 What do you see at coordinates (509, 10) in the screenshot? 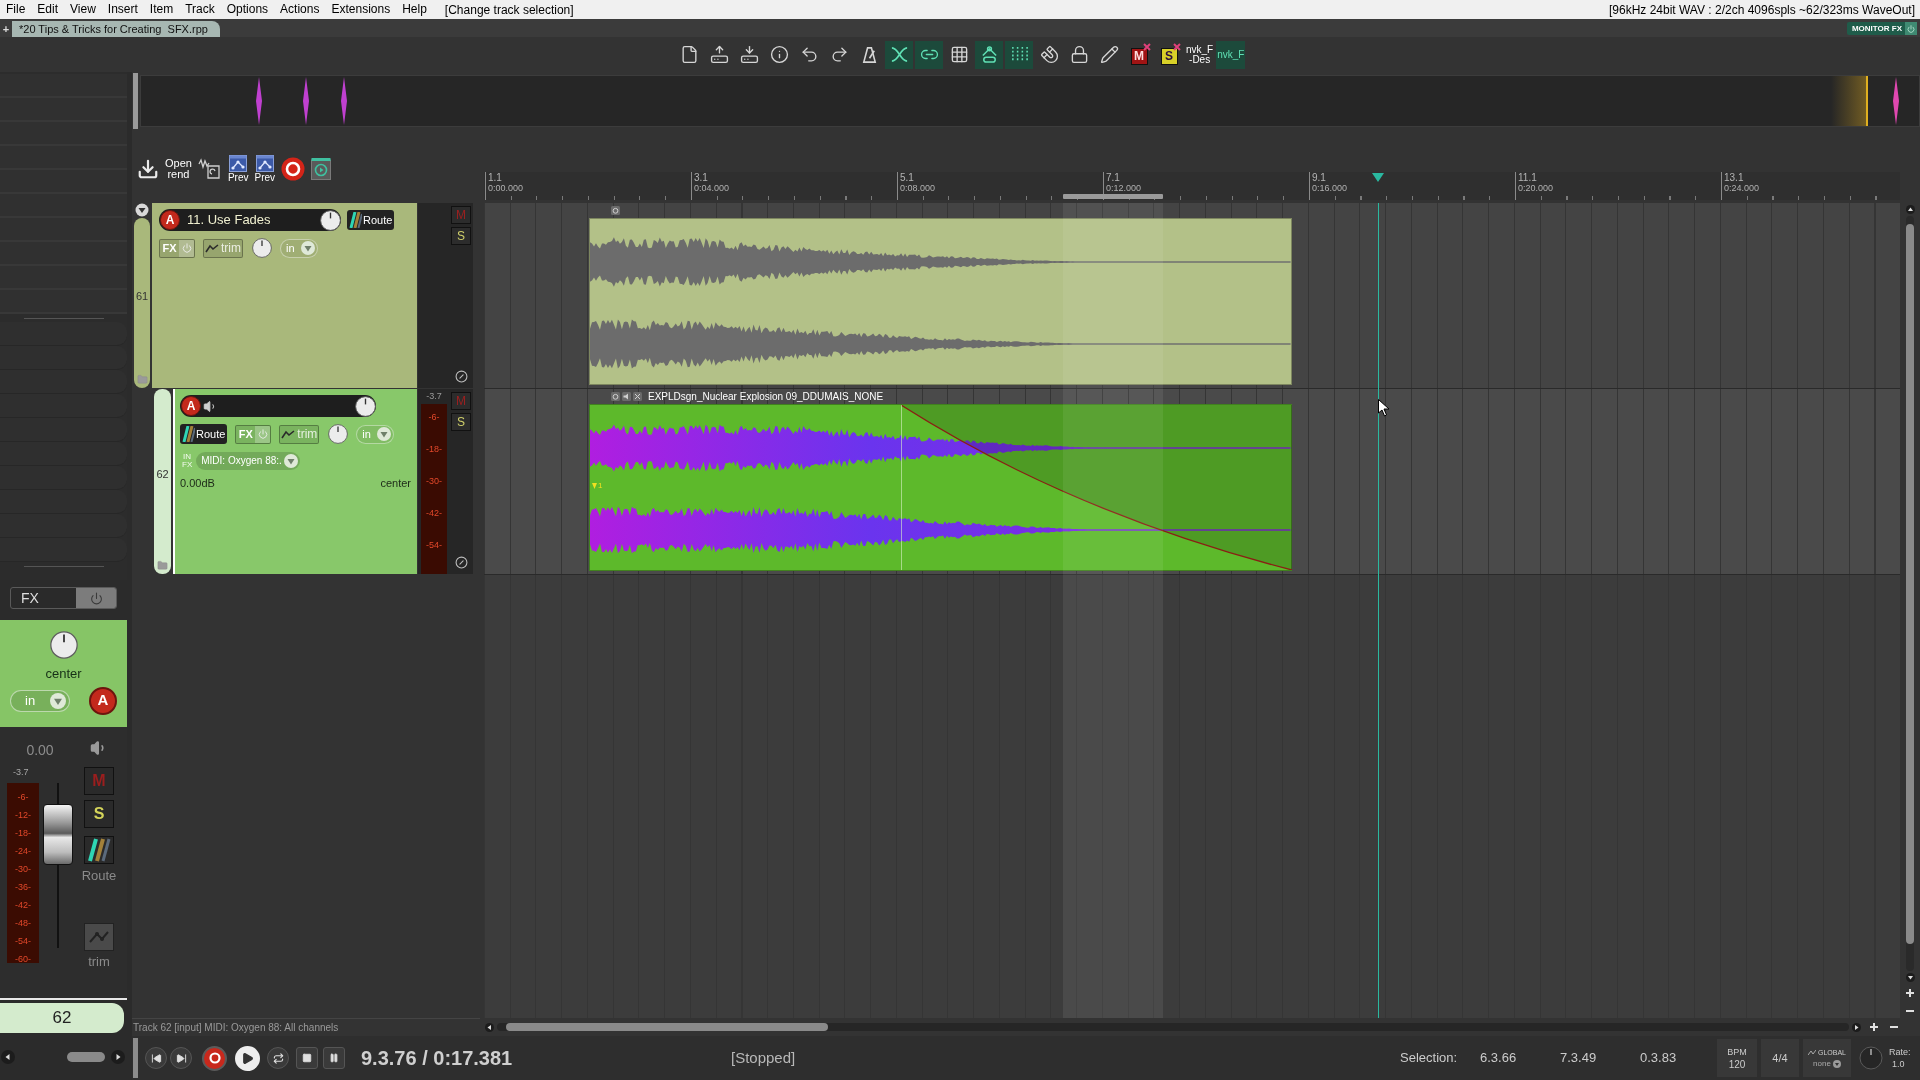
I see `action-hint: [Change track selection]` at bounding box center [509, 10].